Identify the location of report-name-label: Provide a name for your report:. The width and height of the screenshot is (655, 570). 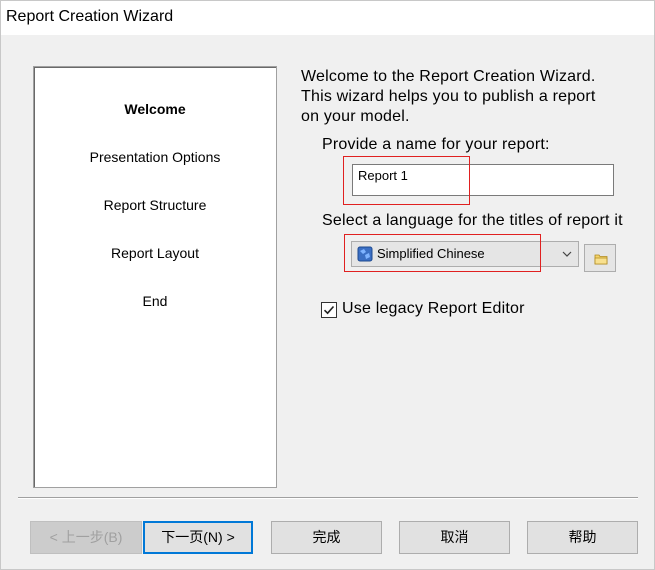
(436, 144).